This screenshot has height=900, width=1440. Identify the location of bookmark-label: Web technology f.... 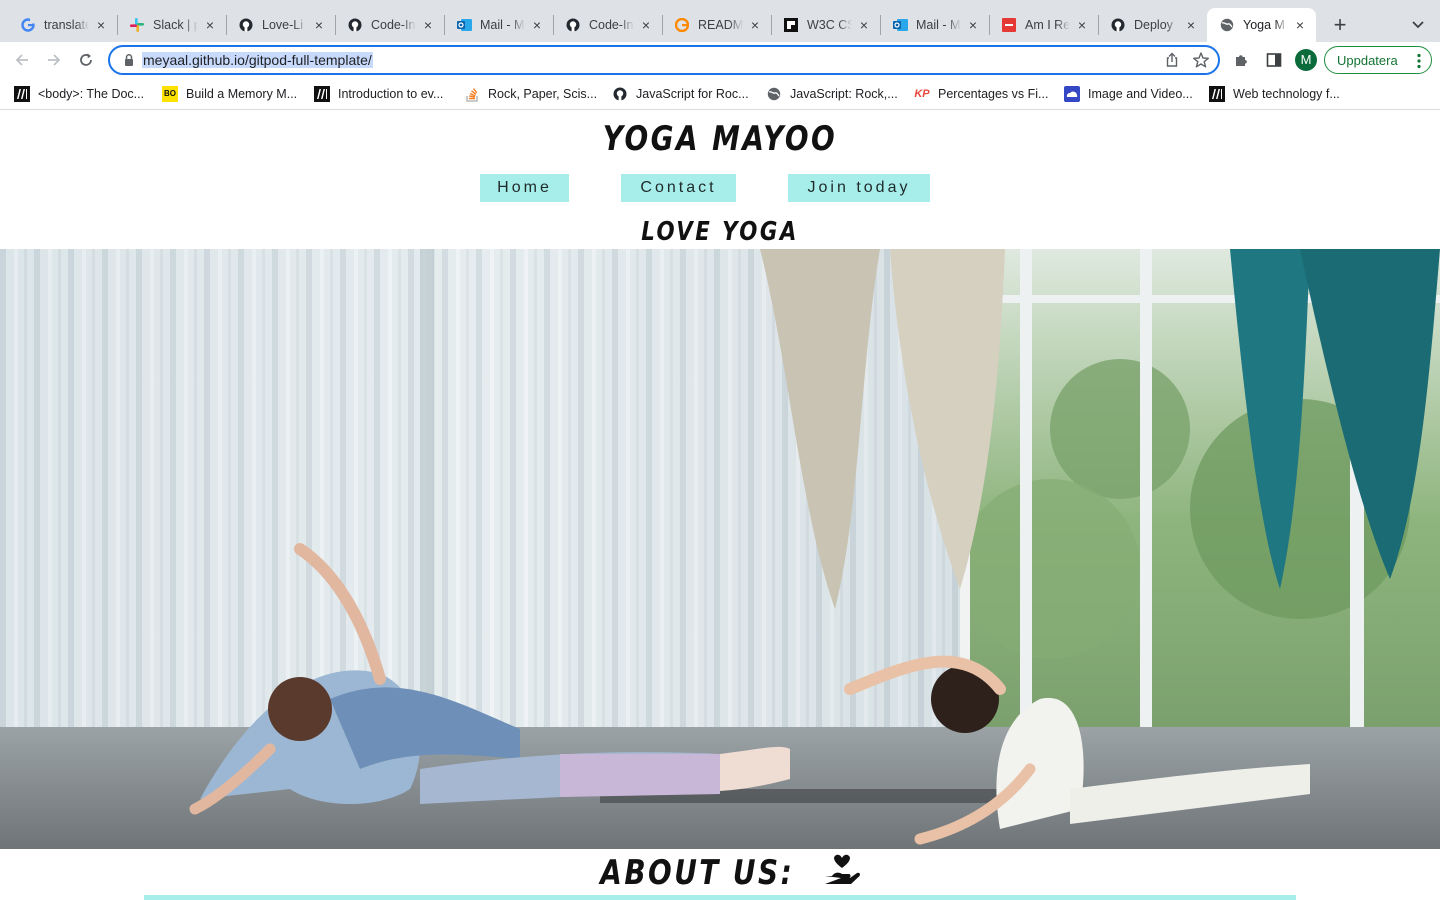
(1286, 94).